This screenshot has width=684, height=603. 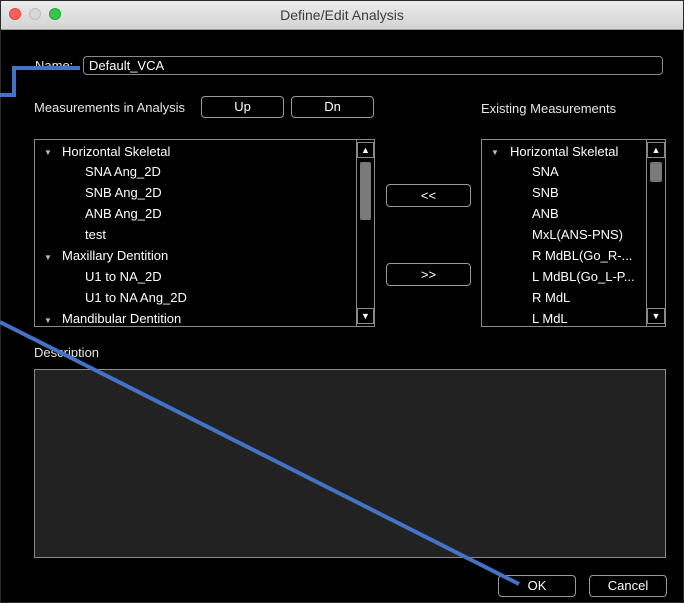 I want to click on add-measurement-button: <<, so click(x=428, y=195).